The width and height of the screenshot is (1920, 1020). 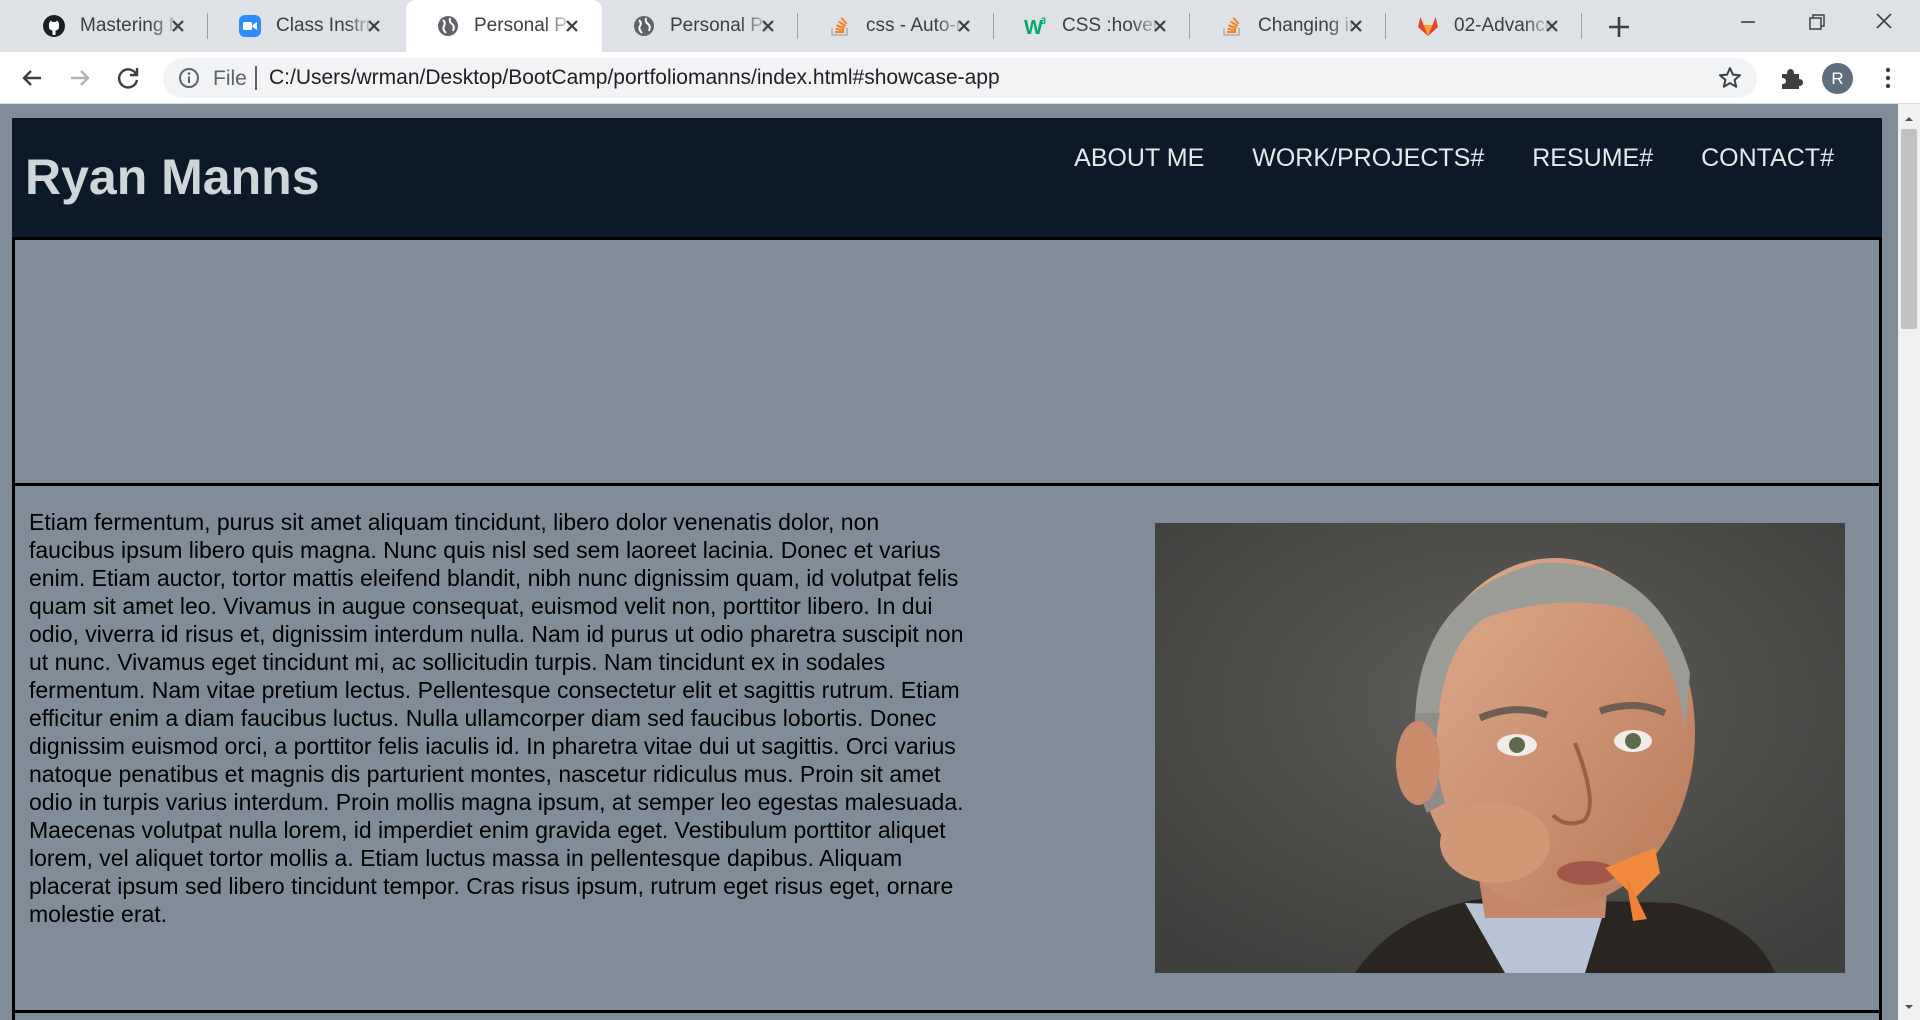 What do you see at coordinates (1748, 23) in the screenshot?
I see `minimize-icon` at bounding box center [1748, 23].